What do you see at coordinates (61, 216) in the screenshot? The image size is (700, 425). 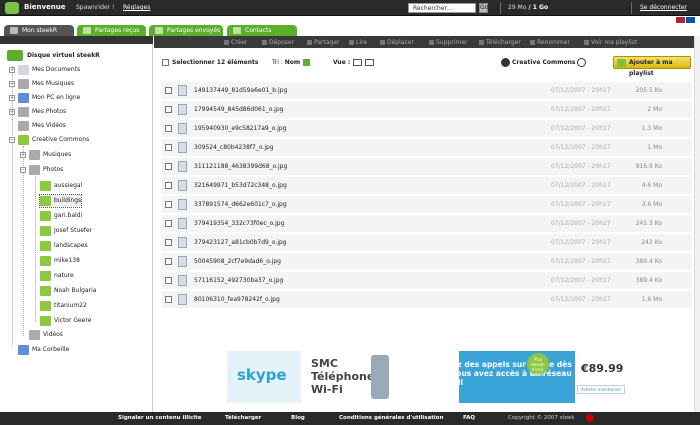 I see `tree-item-folder: gari.baldi` at bounding box center [61, 216].